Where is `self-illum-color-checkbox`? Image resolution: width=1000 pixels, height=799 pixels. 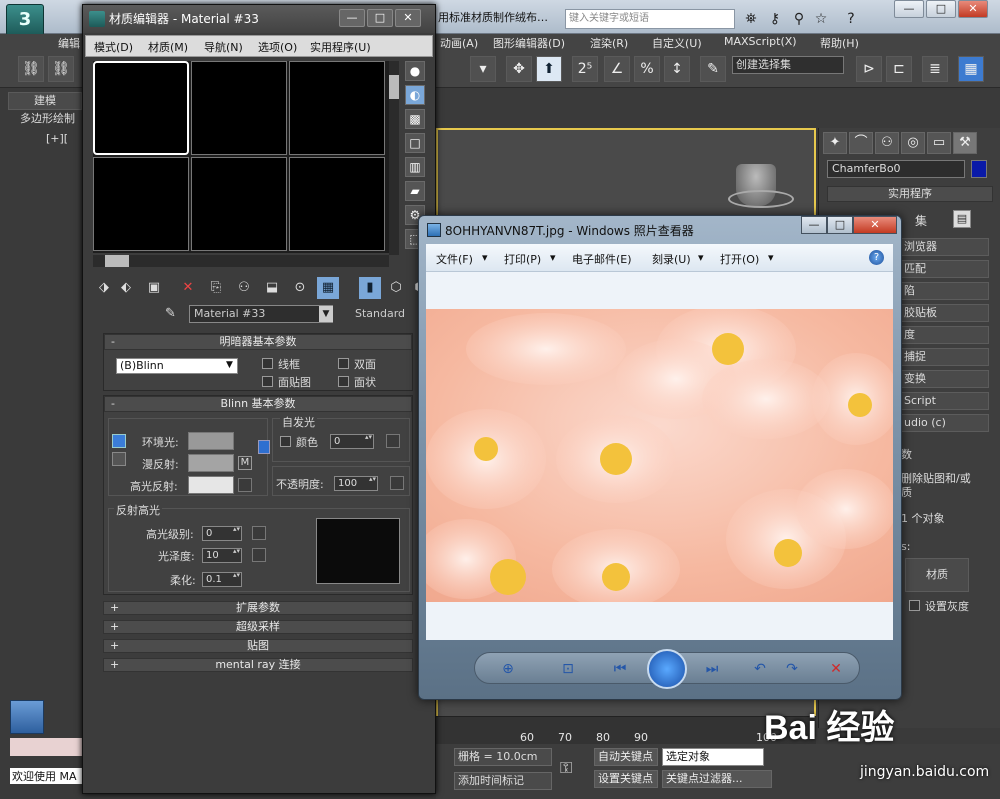 self-illum-color-checkbox is located at coordinates (285, 441).